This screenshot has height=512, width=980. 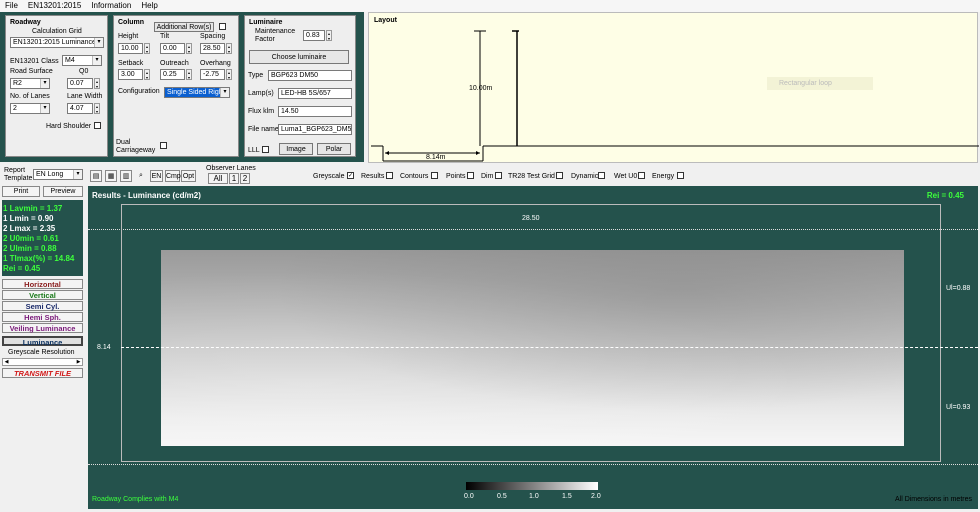 What do you see at coordinates (436, 157) in the screenshot?
I see `layout-width-text: 8.14m` at bounding box center [436, 157].